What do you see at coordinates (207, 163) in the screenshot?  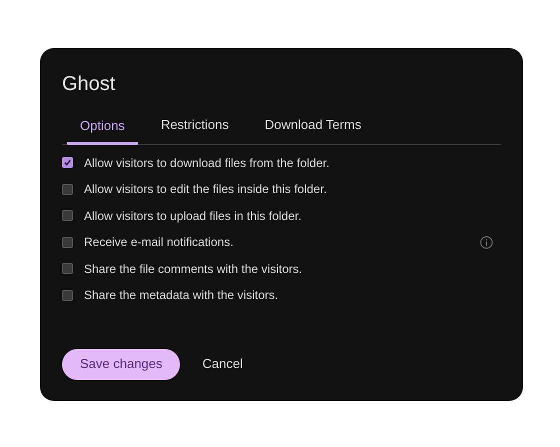 I see `option-label: Allow visitors to download files from the folder.` at bounding box center [207, 163].